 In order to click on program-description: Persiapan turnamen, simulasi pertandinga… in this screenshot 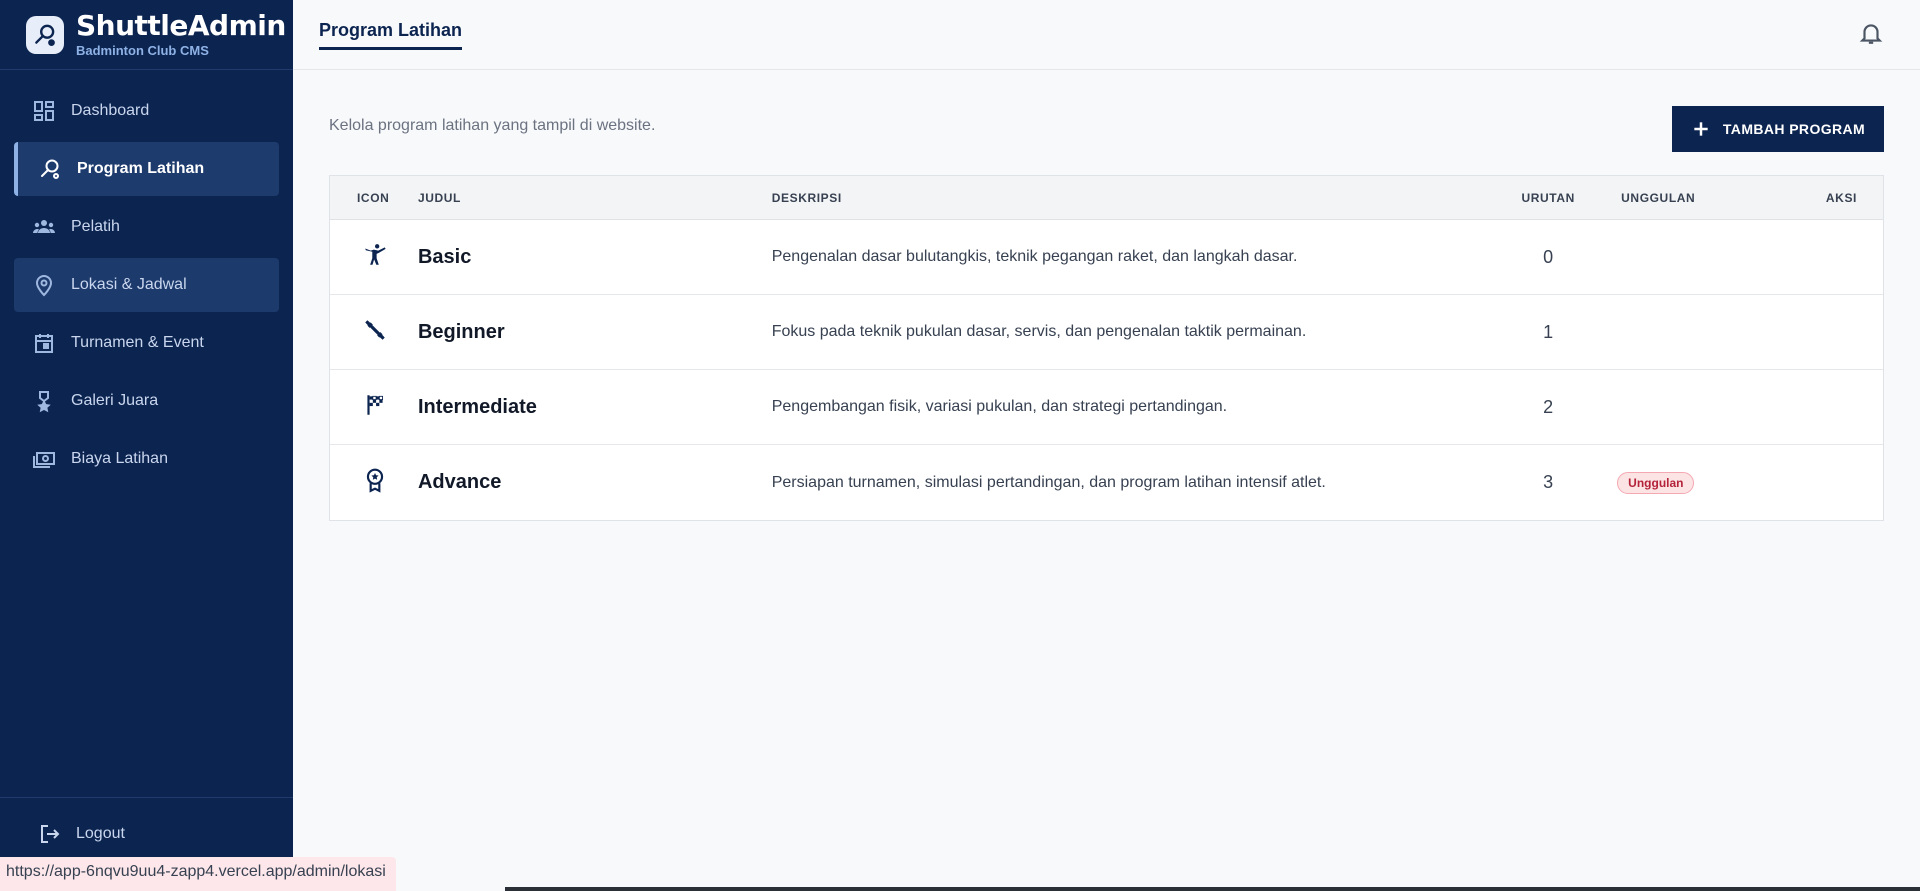, I will do `click(1048, 482)`.